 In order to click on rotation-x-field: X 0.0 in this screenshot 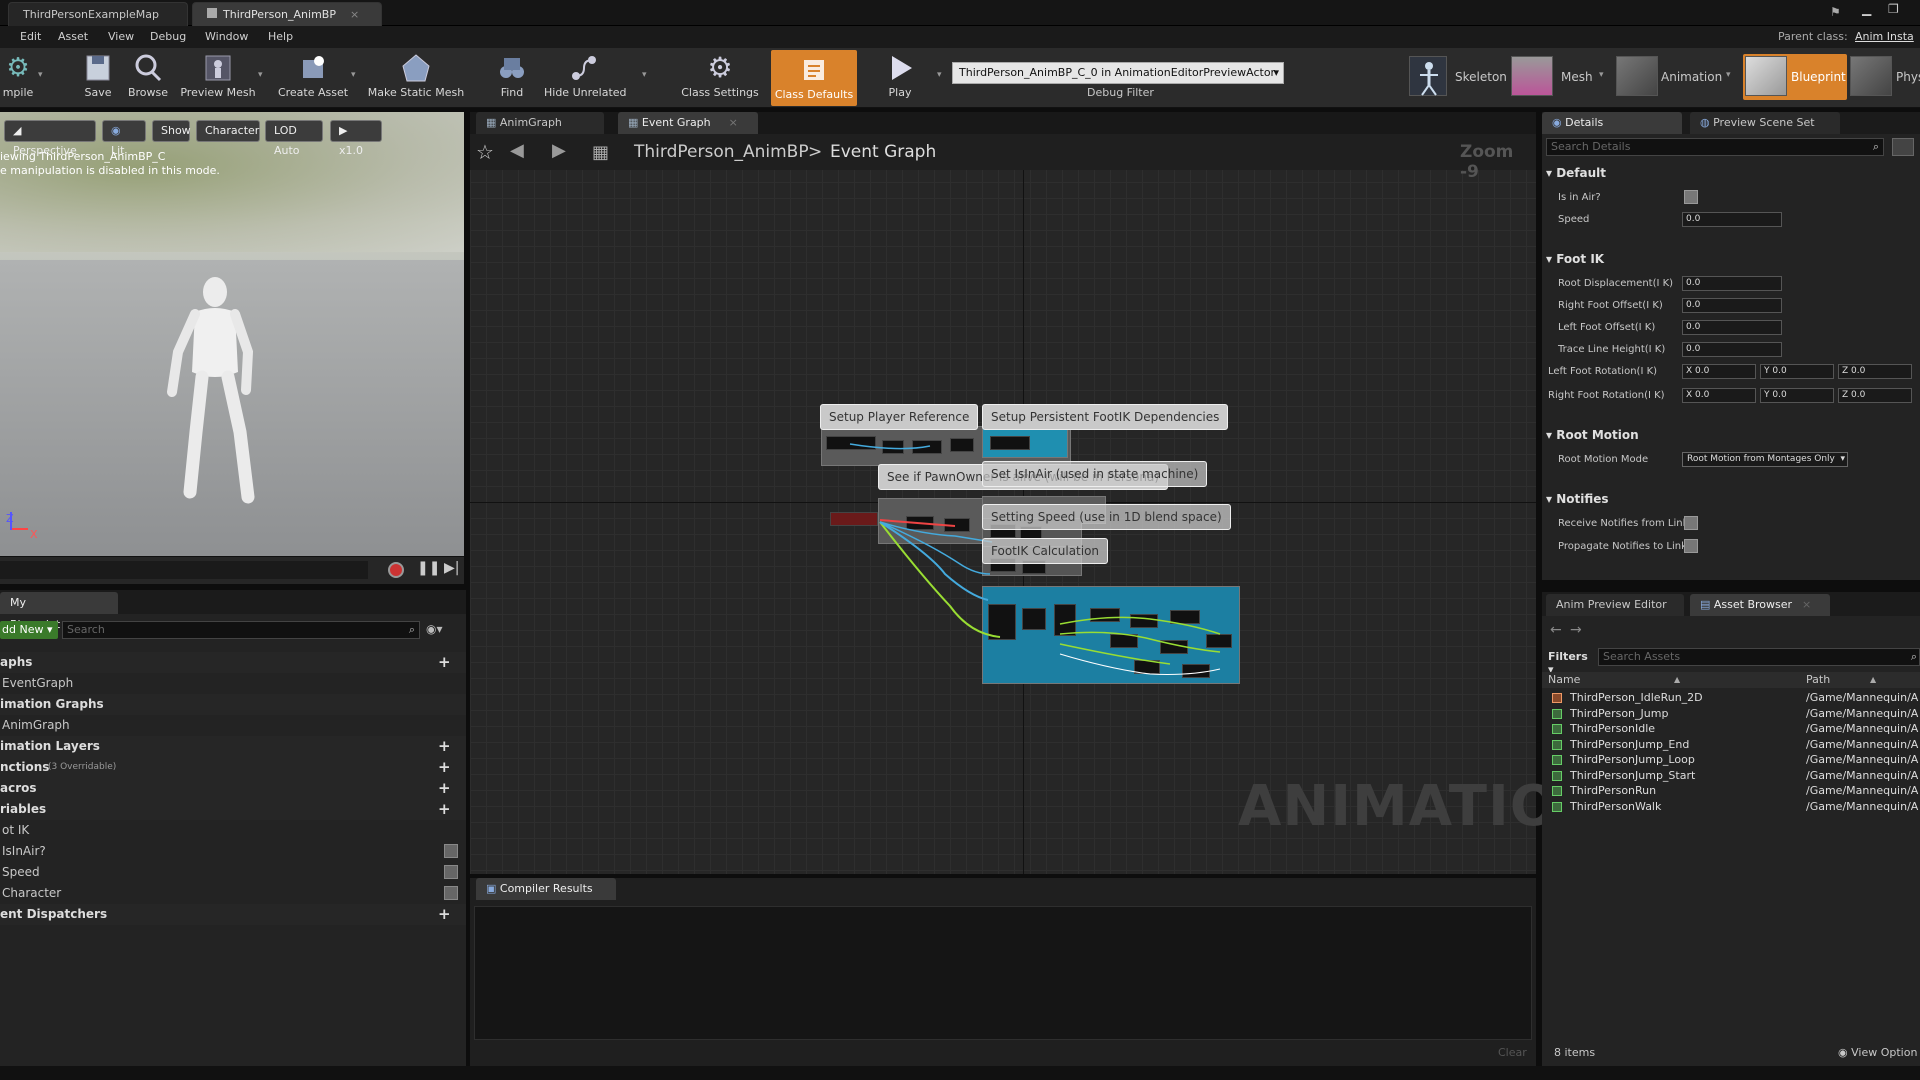, I will do `click(1719, 395)`.